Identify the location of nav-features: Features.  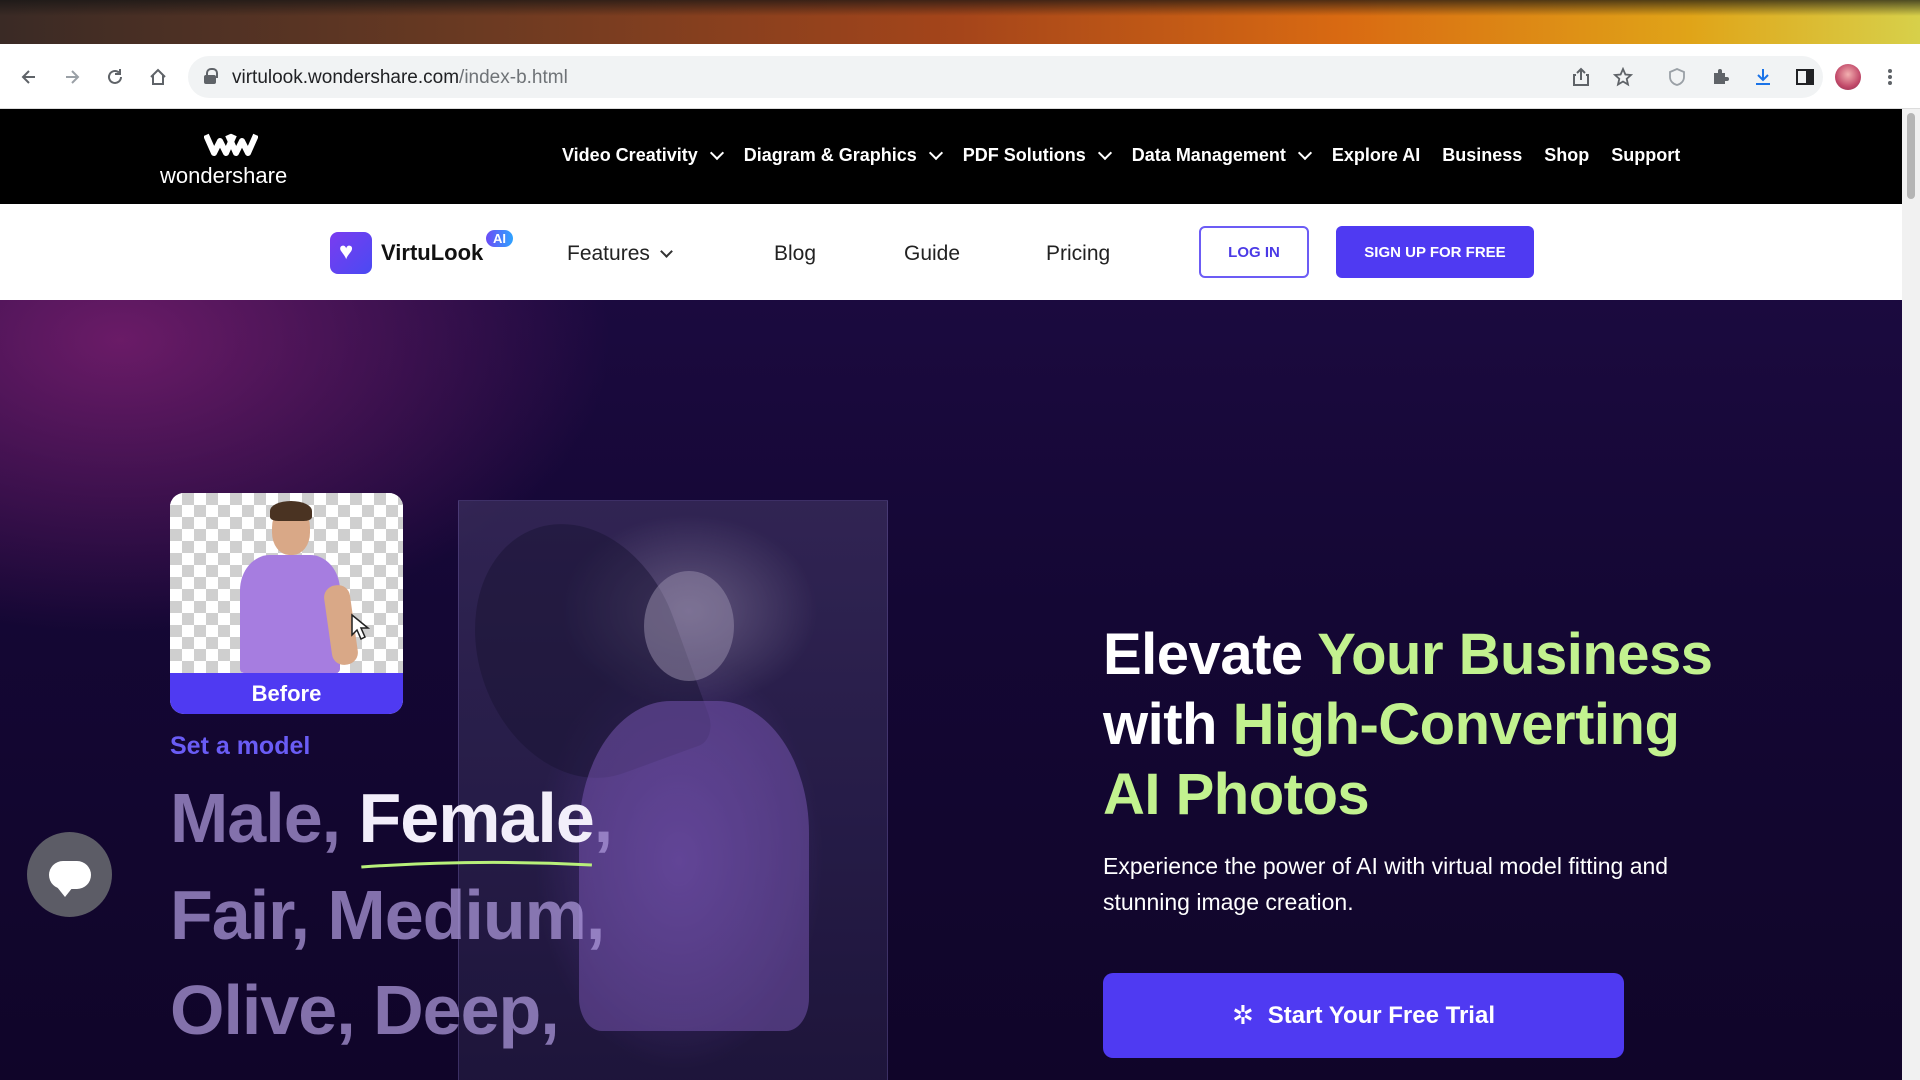
(620, 254).